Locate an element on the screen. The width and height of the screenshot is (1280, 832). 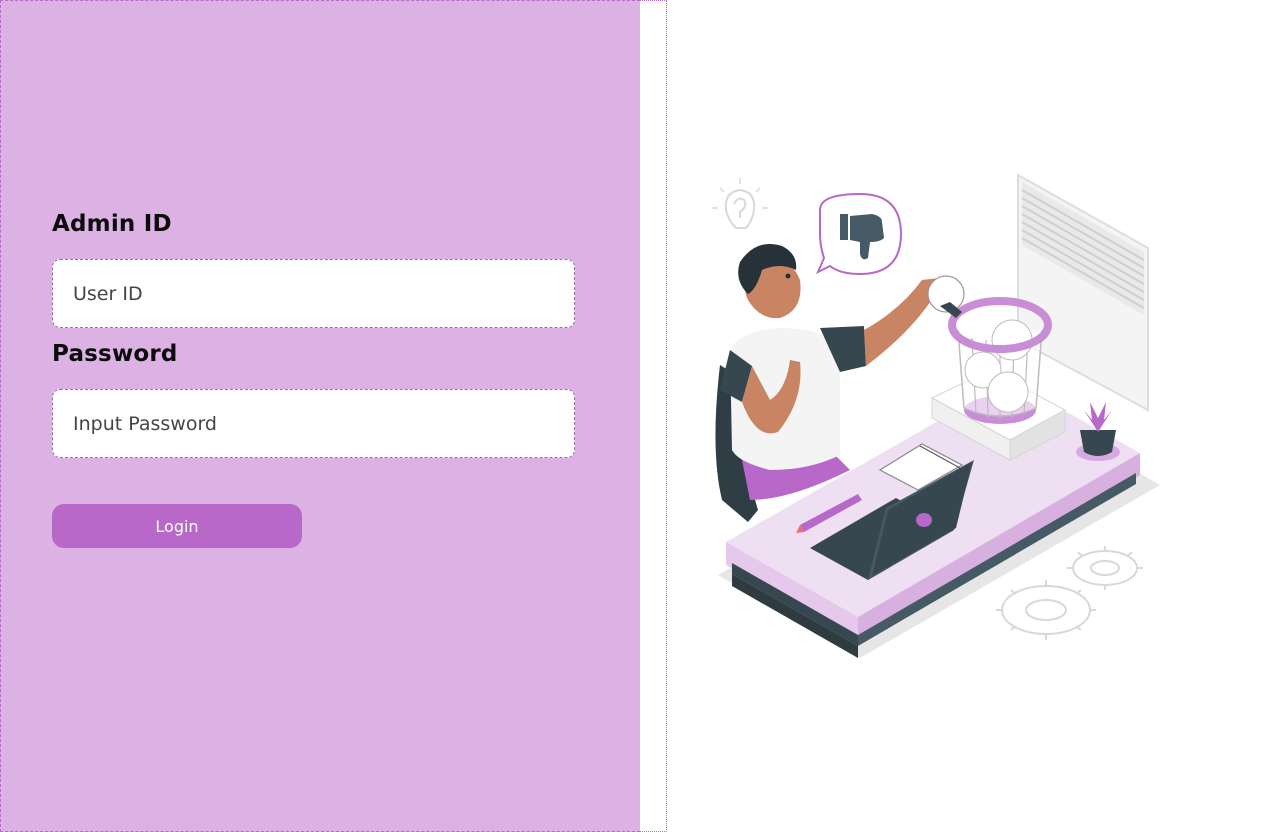
frame-divider is located at coordinates (666, 416).